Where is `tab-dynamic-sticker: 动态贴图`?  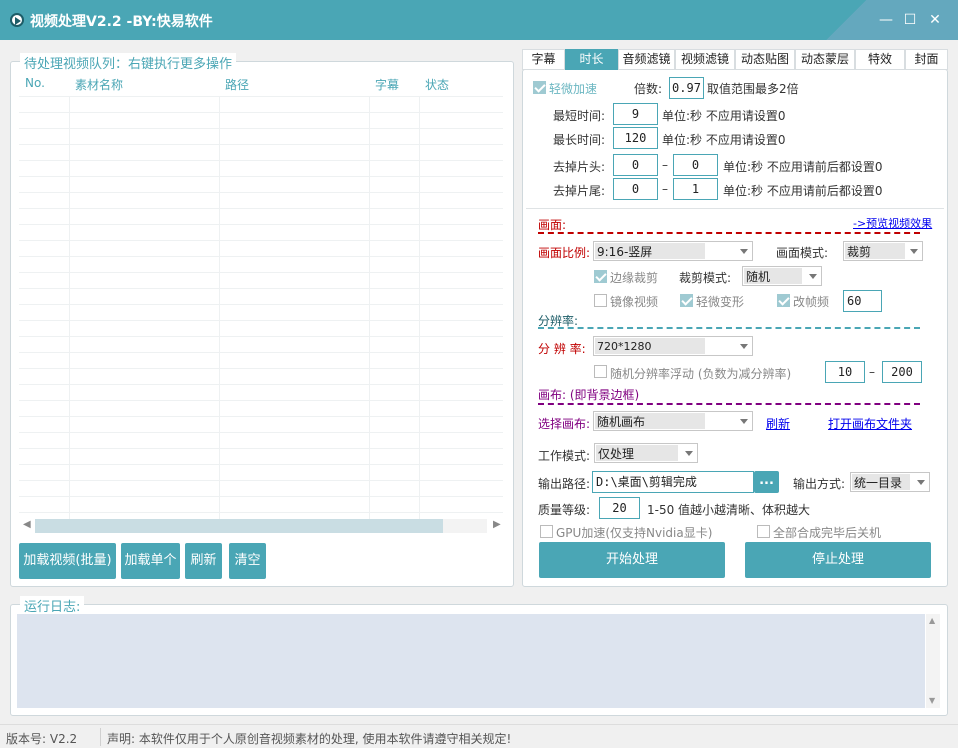 tab-dynamic-sticker: 动态贴图 is located at coordinates (765, 59).